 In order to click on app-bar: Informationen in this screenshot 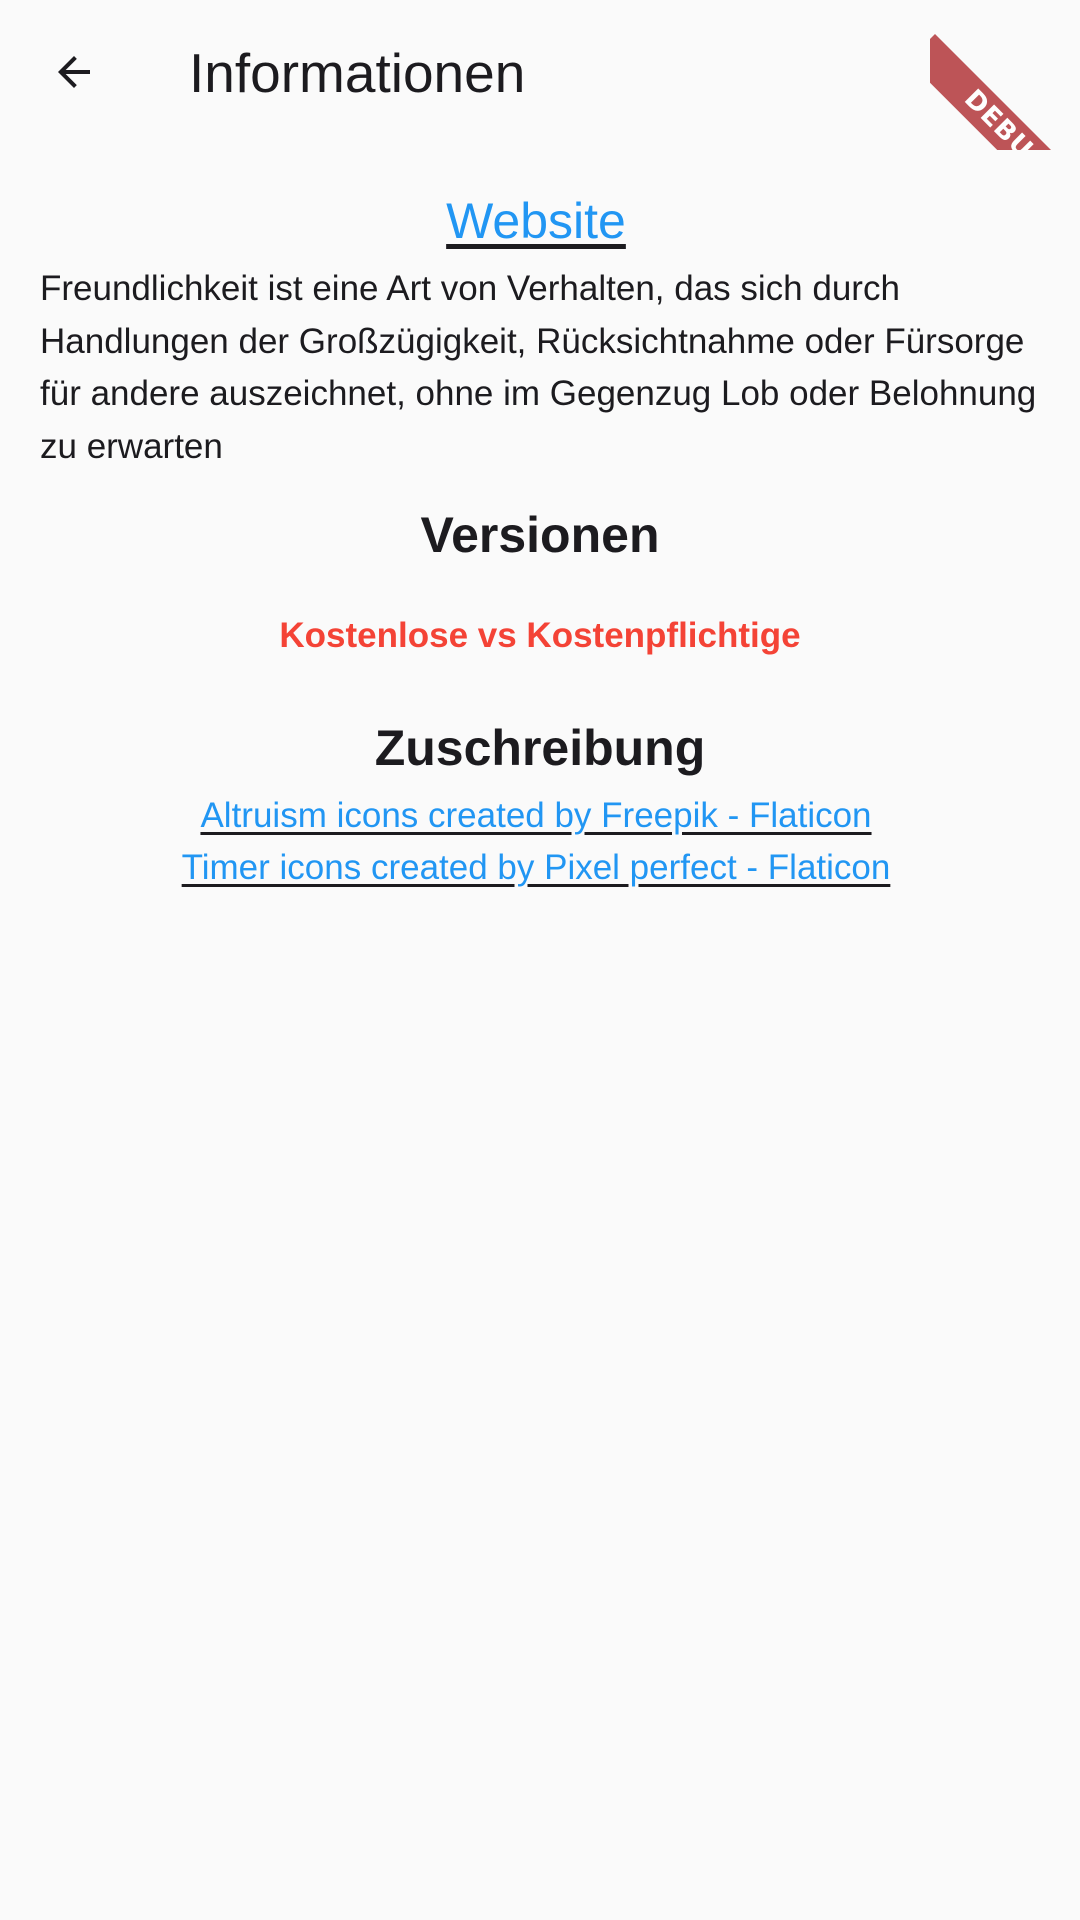, I will do `click(540, 73)`.